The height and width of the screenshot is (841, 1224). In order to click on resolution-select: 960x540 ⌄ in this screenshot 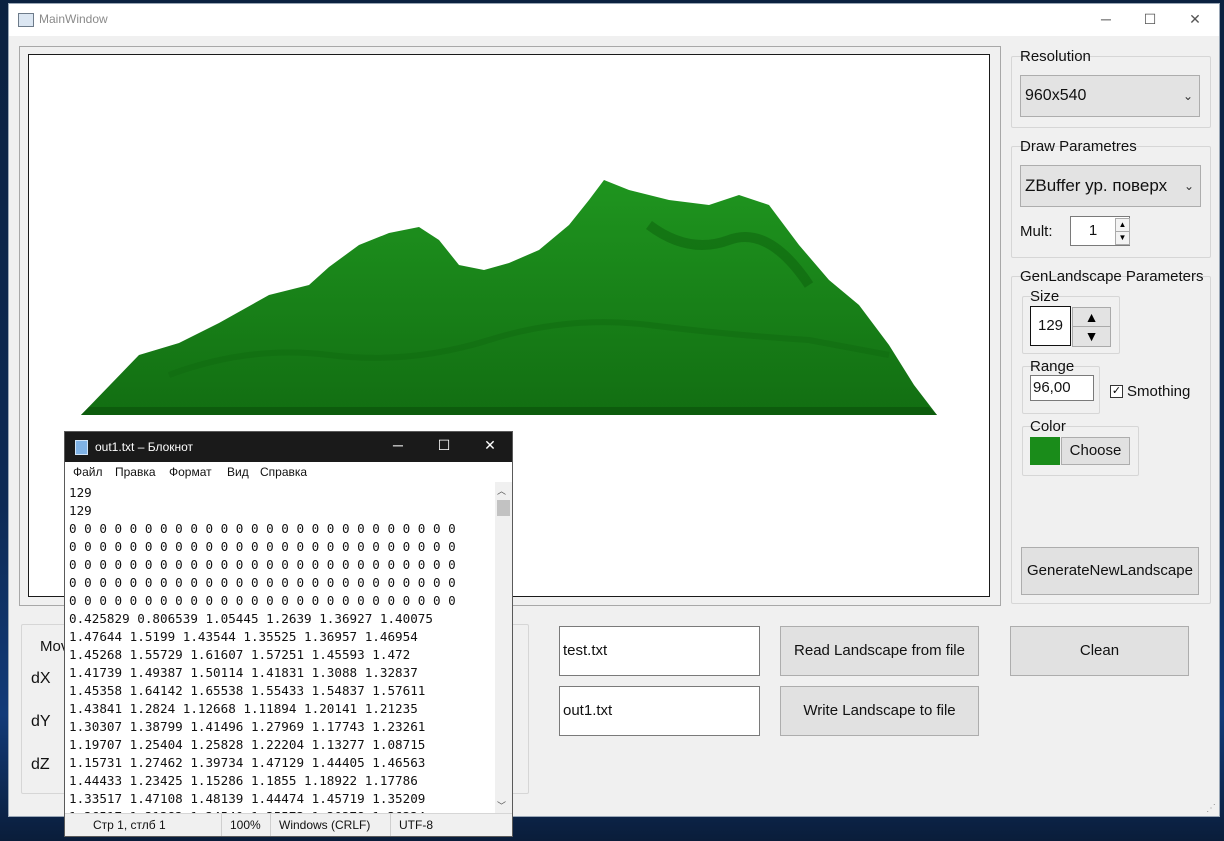, I will do `click(1110, 96)`.